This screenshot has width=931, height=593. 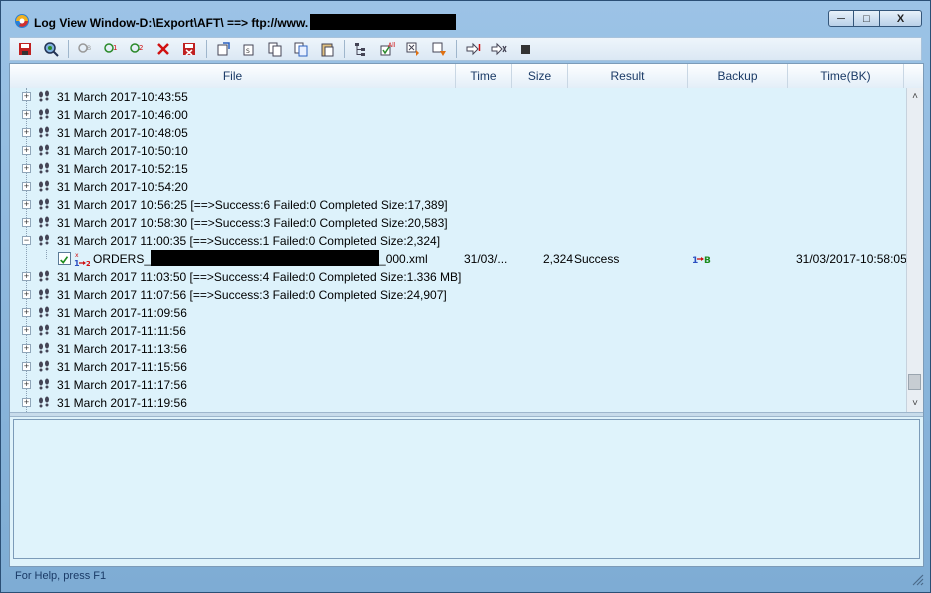 I want to click on filter-down-icon, so click(x=439, y=49).